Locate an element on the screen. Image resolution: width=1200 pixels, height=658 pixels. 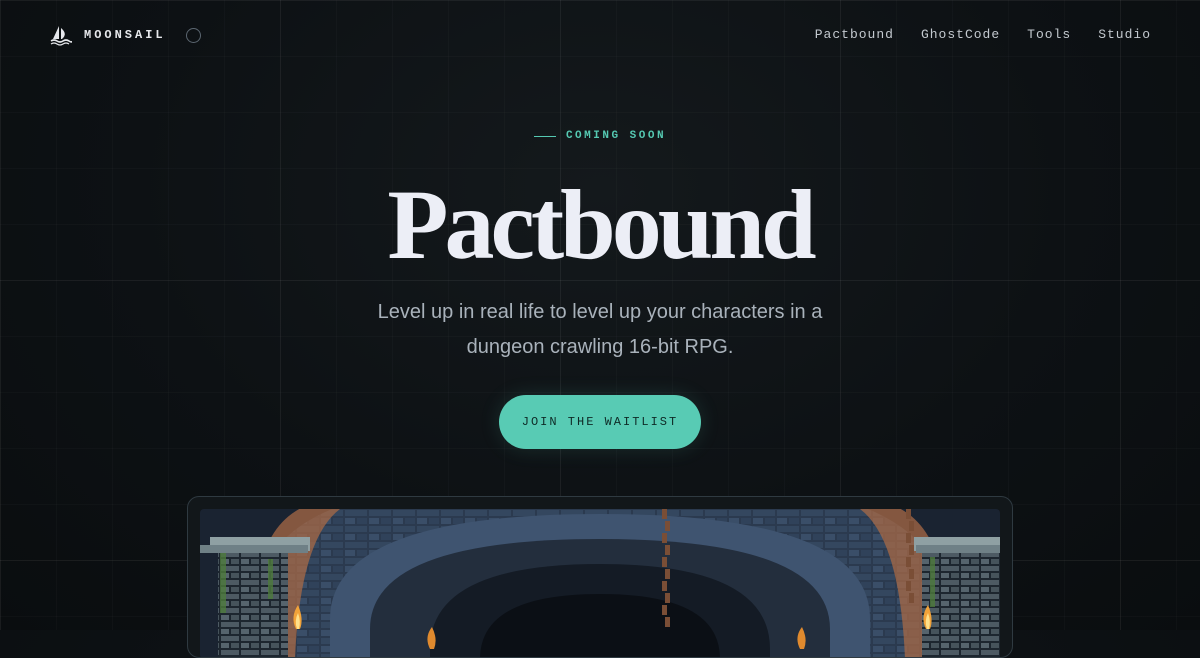
nav-link-ghostcode: GhostCode is located at coordinates (960, 34).